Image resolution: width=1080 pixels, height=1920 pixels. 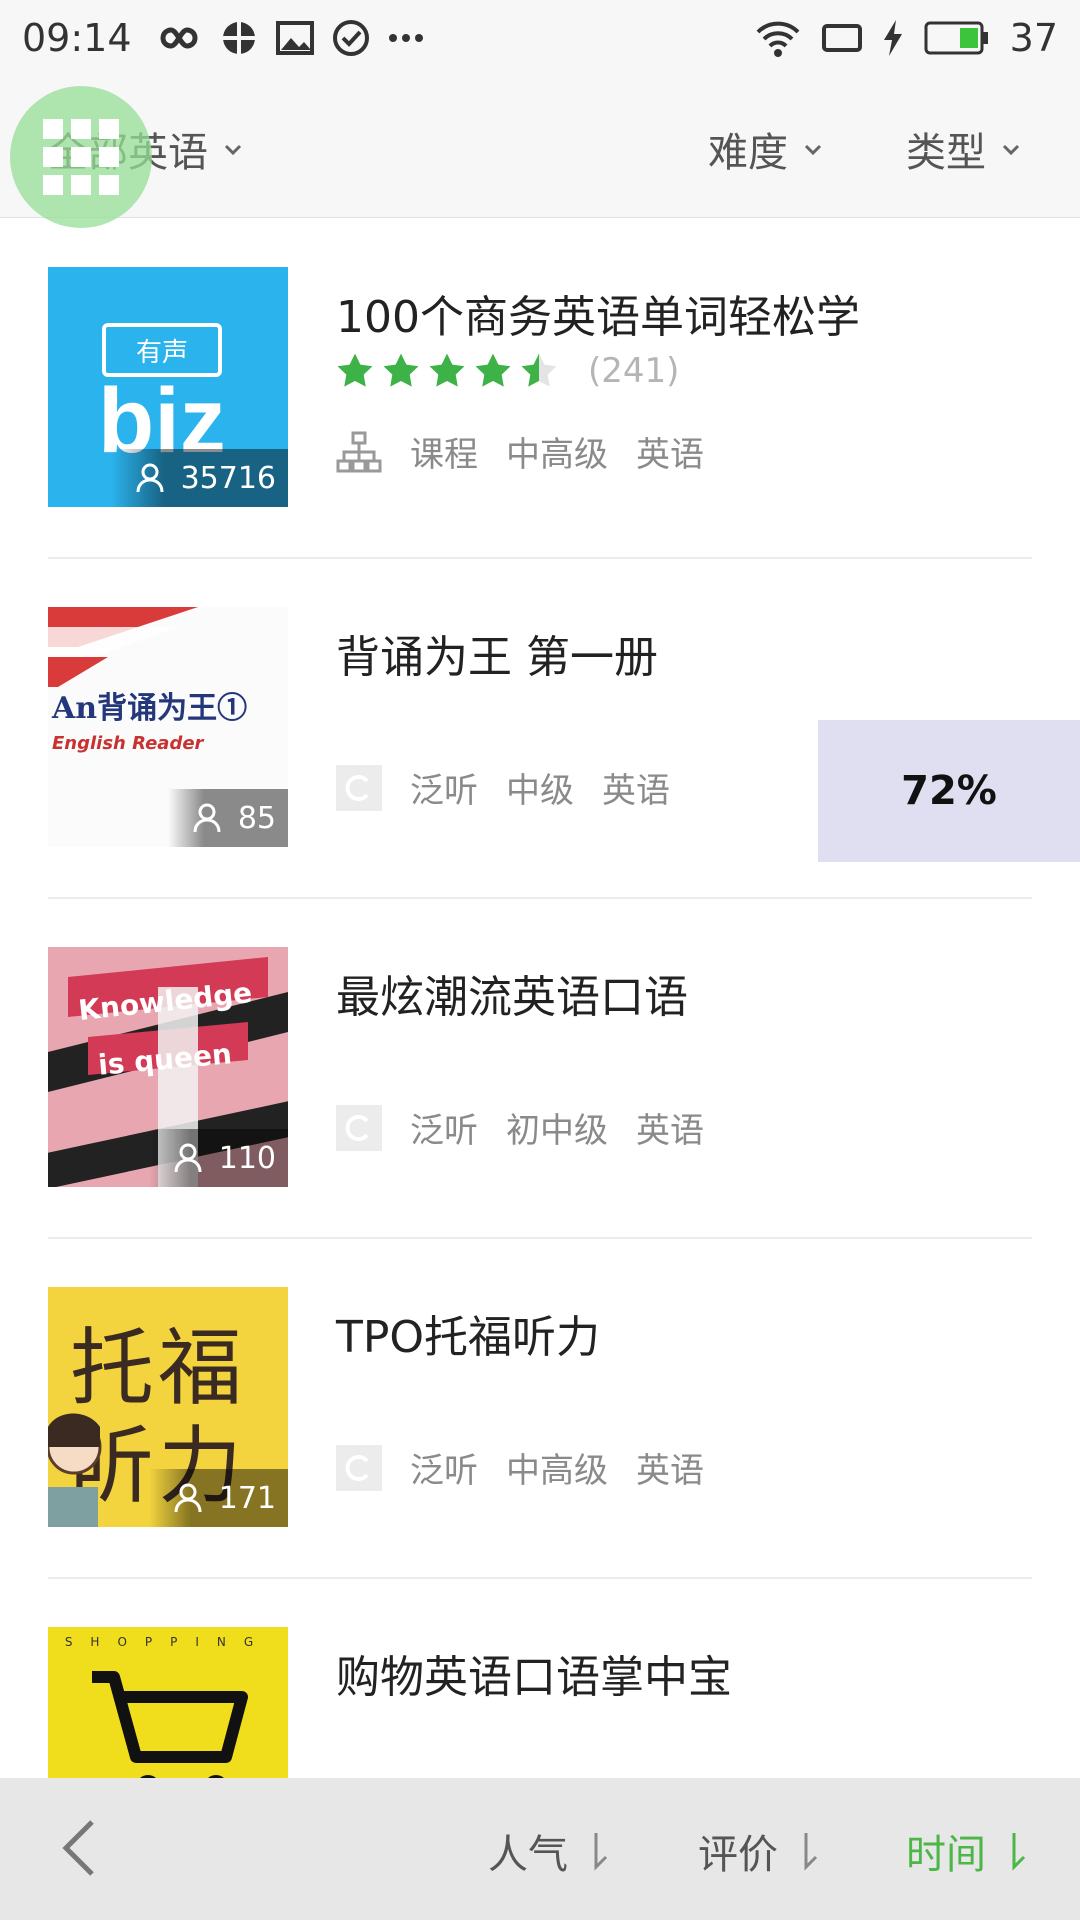 I want to click on course-cover: An背诵为王① English Reader 85, so click(x=168, y=727).